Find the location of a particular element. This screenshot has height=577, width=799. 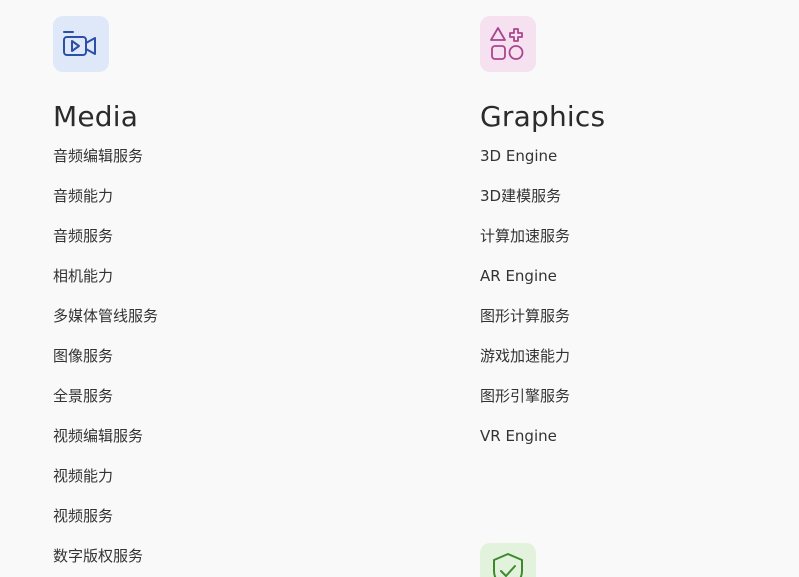

media-link-image-service: 图像服务 is located at coordinates (105, 368).